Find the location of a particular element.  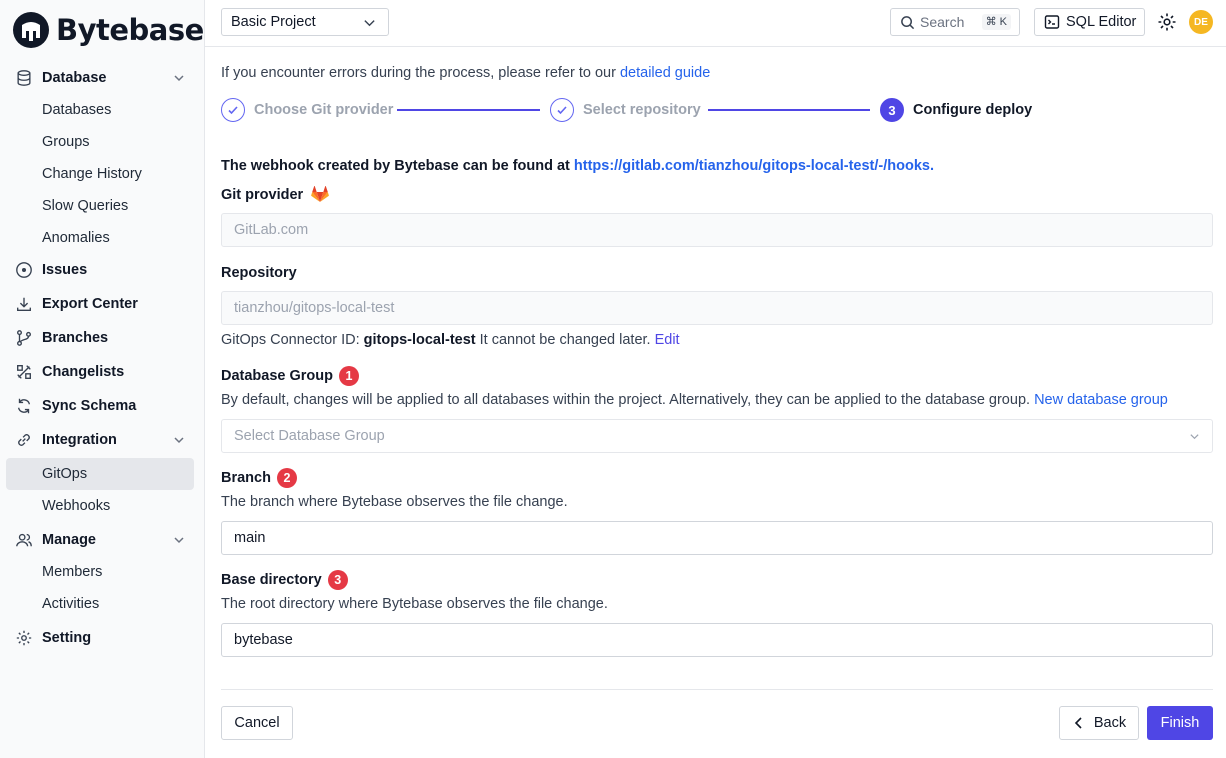

step-number: 3 is located at coordinates (892, 110).